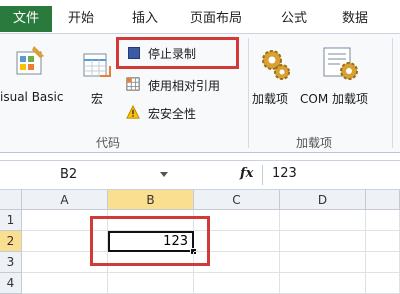  I want to click on formula-separator, so click(262, 175).